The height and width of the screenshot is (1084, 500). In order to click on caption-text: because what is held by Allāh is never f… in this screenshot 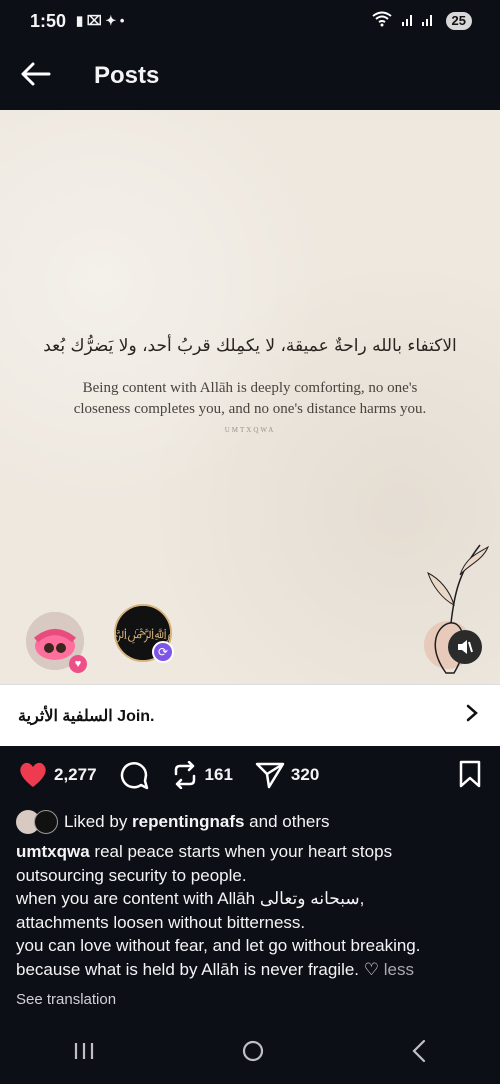, I will do `click(200, 969)`.